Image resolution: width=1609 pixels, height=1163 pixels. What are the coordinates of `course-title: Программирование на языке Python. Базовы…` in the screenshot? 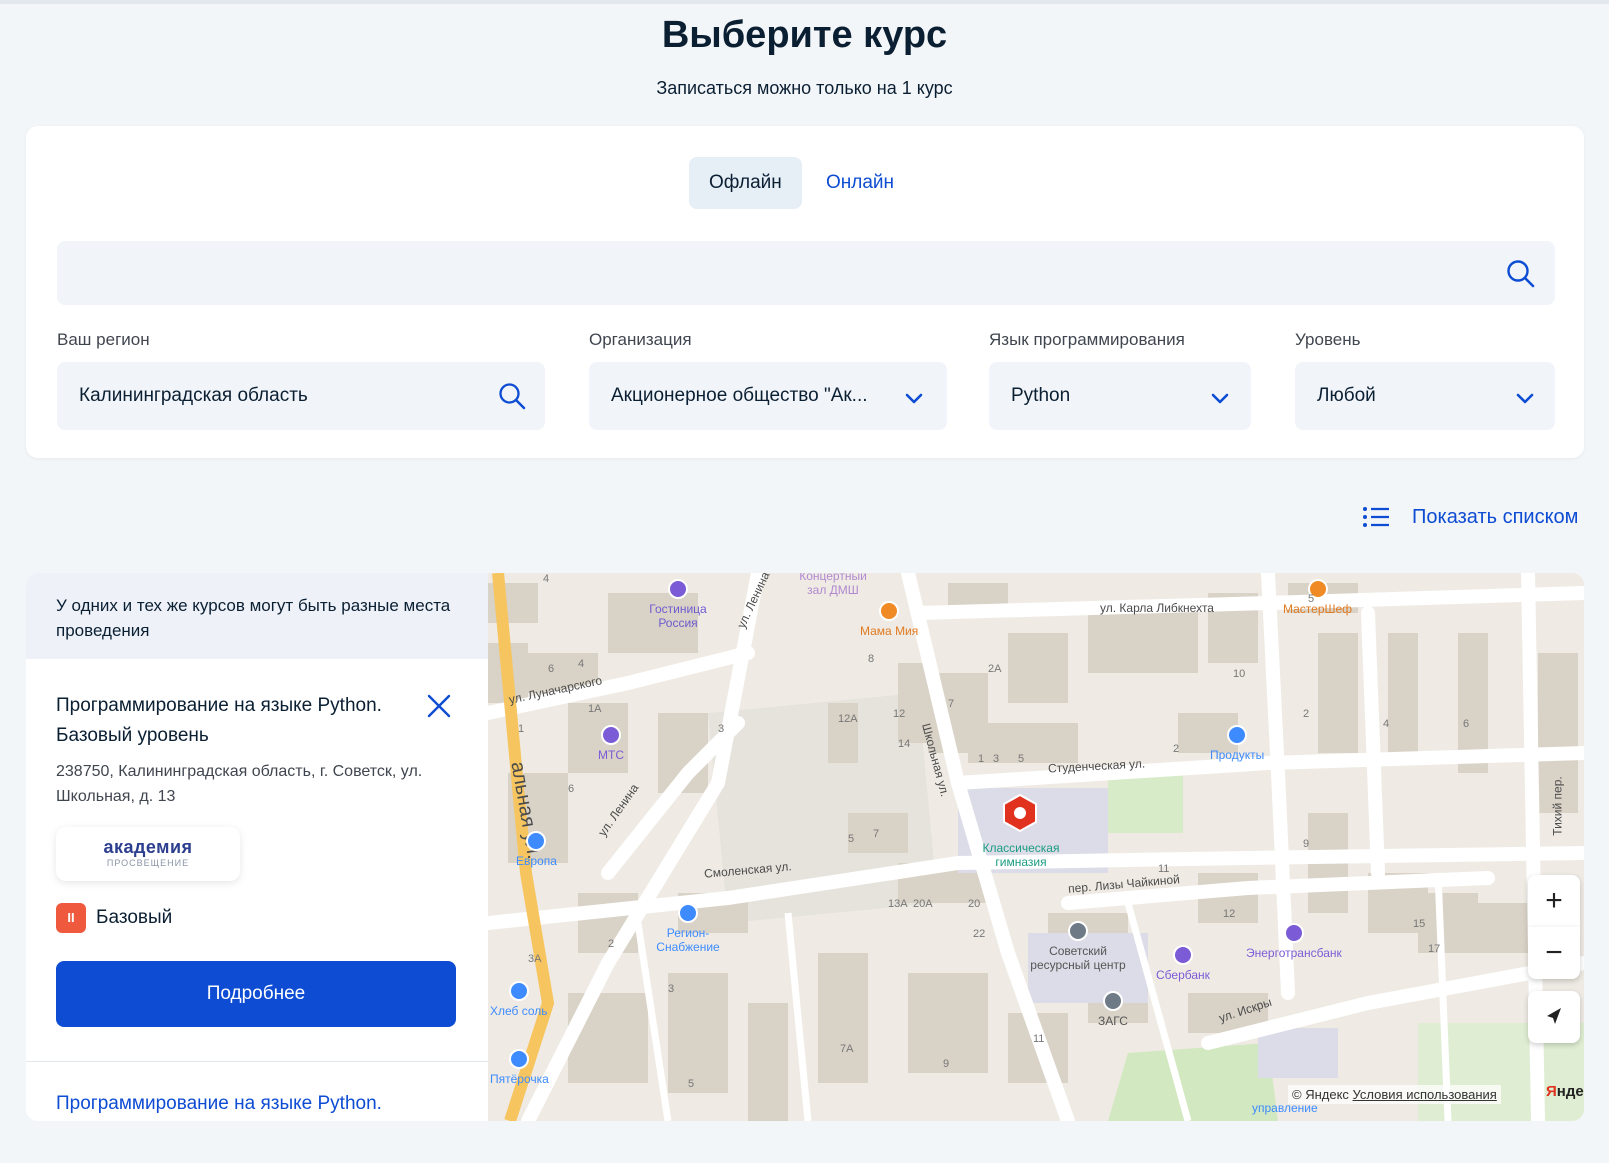 It's located at (236, 721).